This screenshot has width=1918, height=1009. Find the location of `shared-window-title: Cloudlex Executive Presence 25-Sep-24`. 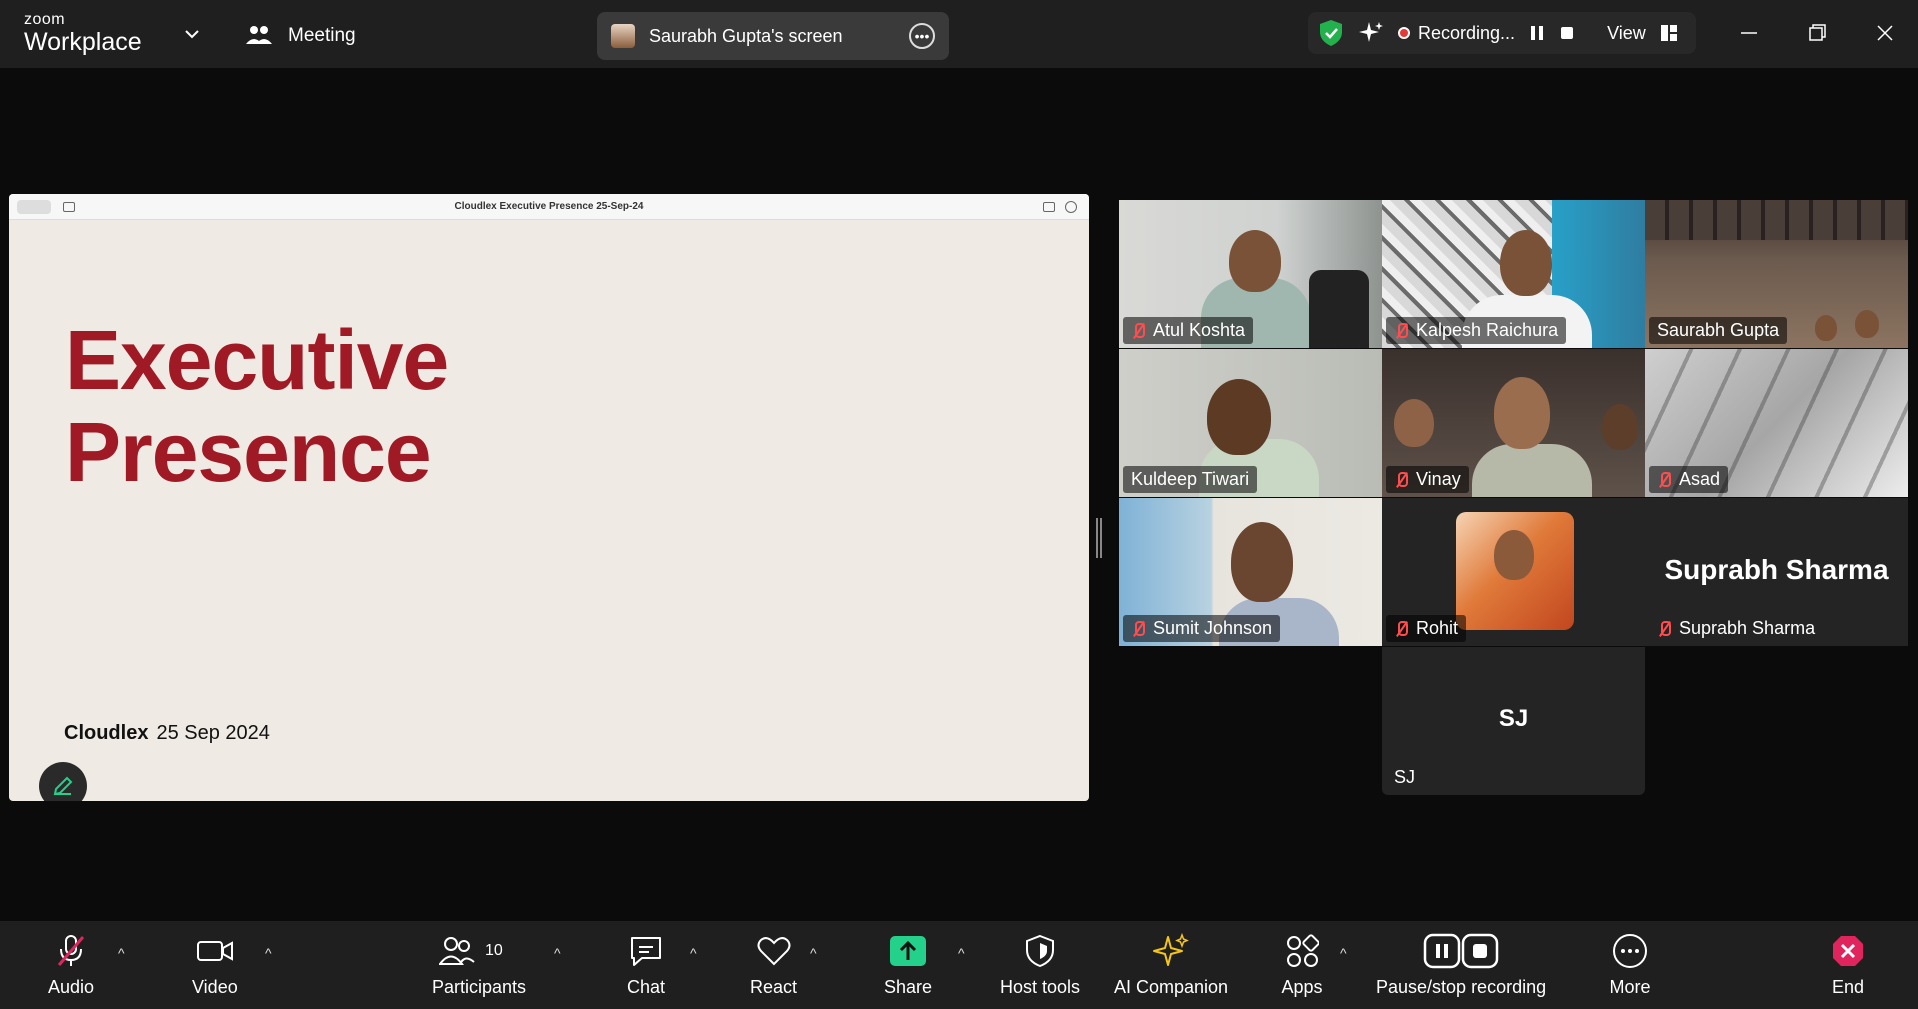

shared-window-title: Cloudlex Executive Presence 25-Sep-24 is located at coordinates (549, 206).